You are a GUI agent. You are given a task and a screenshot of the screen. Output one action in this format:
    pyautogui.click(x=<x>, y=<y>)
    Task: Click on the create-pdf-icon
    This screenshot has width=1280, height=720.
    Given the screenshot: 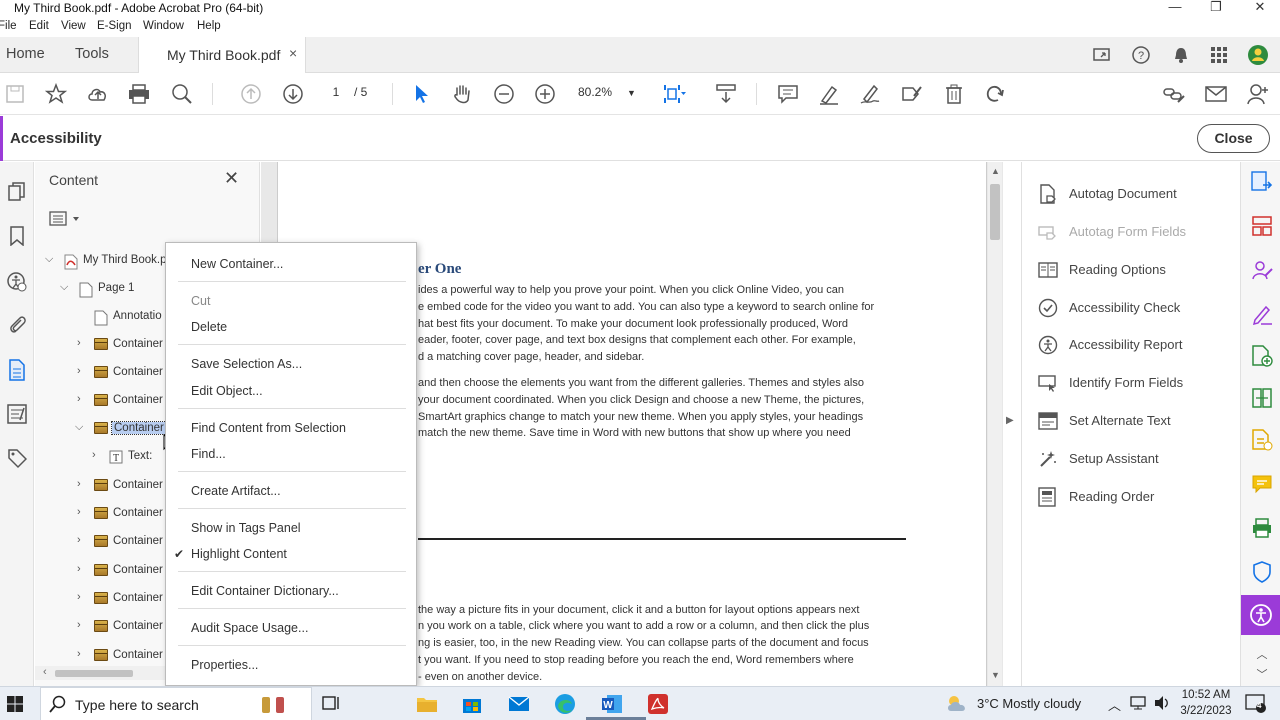 What is the action you would take?
    pyautogui.click(x=1262, y=356)
    